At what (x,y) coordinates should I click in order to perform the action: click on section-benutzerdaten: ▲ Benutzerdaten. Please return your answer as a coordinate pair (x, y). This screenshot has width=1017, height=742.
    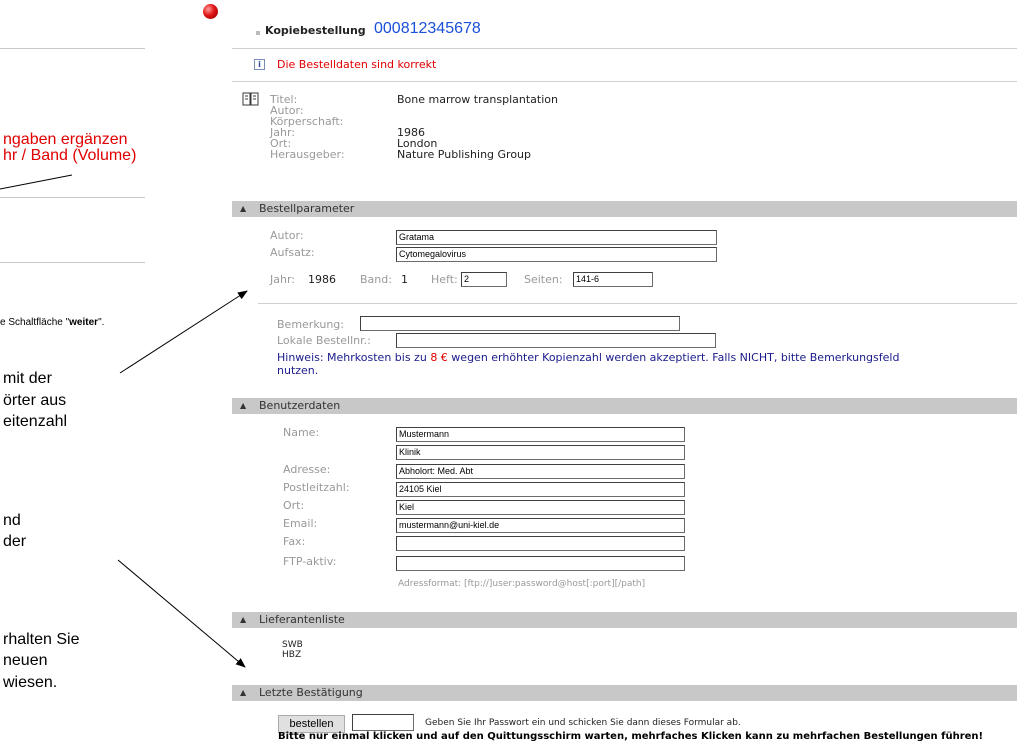
    Looking at the image, I should click on (624, 406).